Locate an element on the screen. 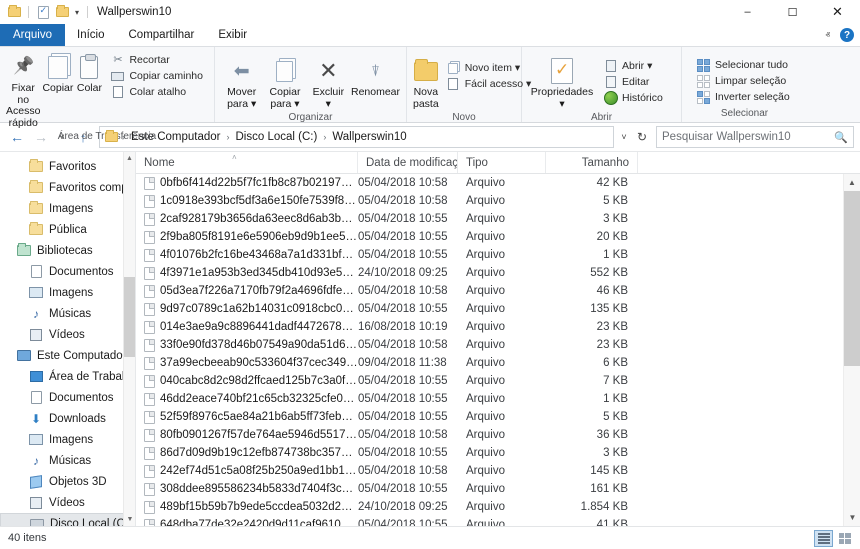 The width and height of the screenshot is (860, 549). properties-button: Propriedades▾ is located at coordinates (562, 83).